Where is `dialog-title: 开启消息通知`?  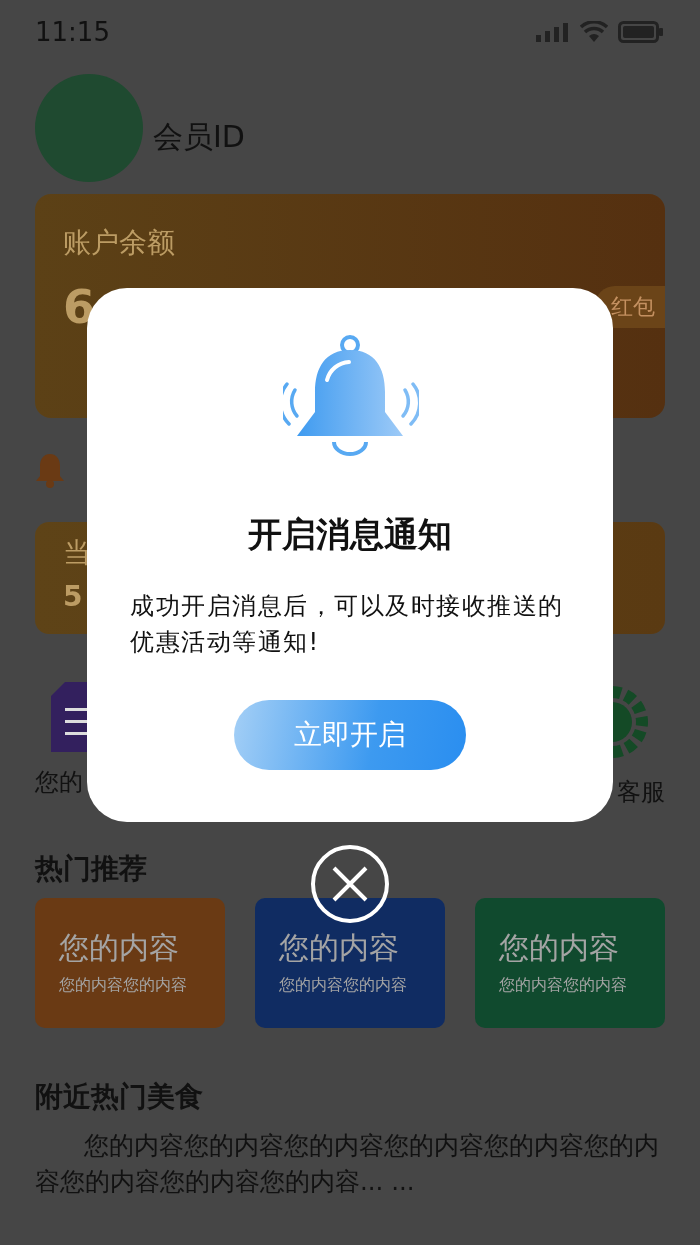 dialog-title: 开启消息通知 is located at coordinates (350, 534).